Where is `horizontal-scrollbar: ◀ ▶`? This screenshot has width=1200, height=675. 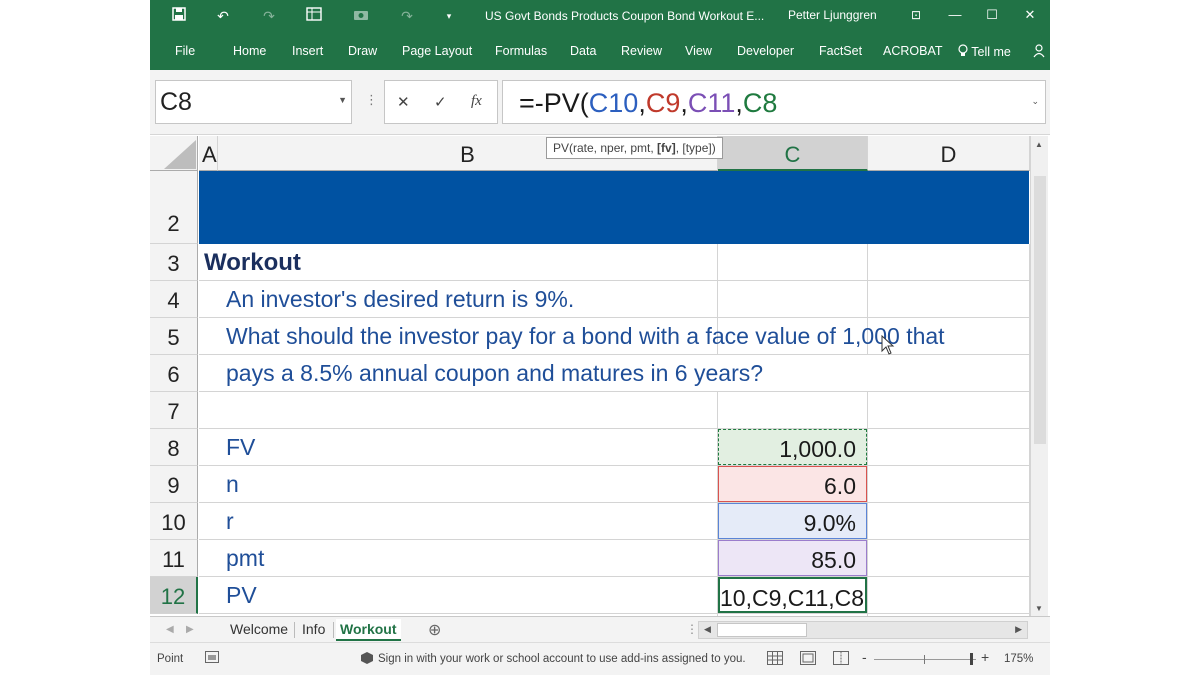
horizontal-scrollbar: ◀ ▶ is located at coordinates (863, 630).